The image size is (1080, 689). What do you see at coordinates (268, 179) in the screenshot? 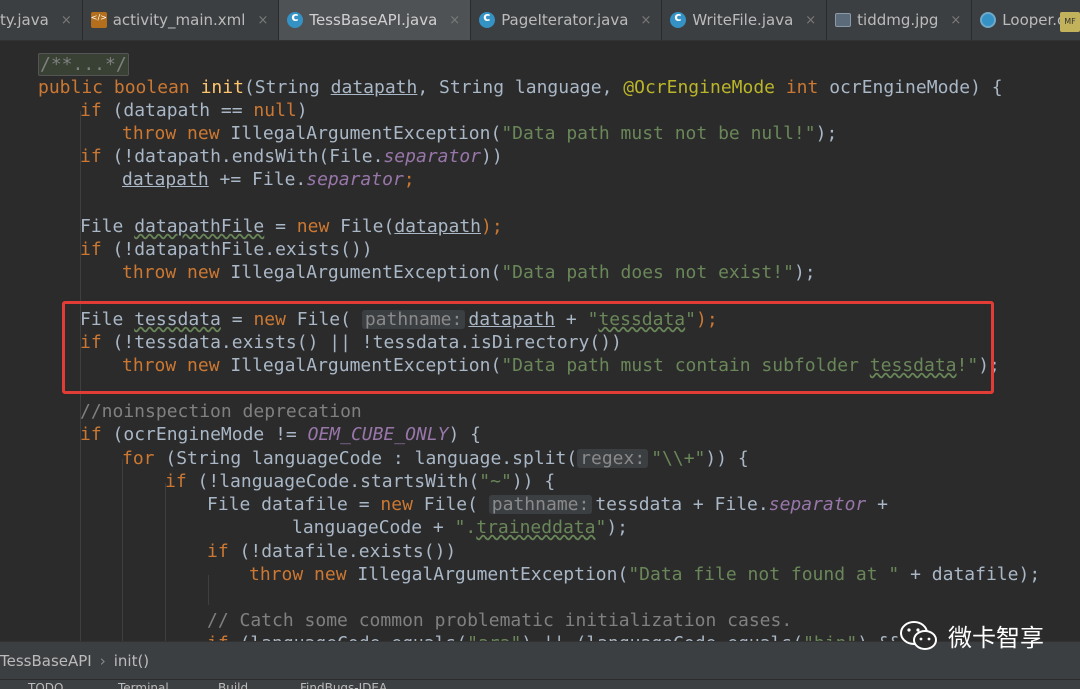
I see `code-line: datapath += File.separator;` at bounding box center [268, 179].